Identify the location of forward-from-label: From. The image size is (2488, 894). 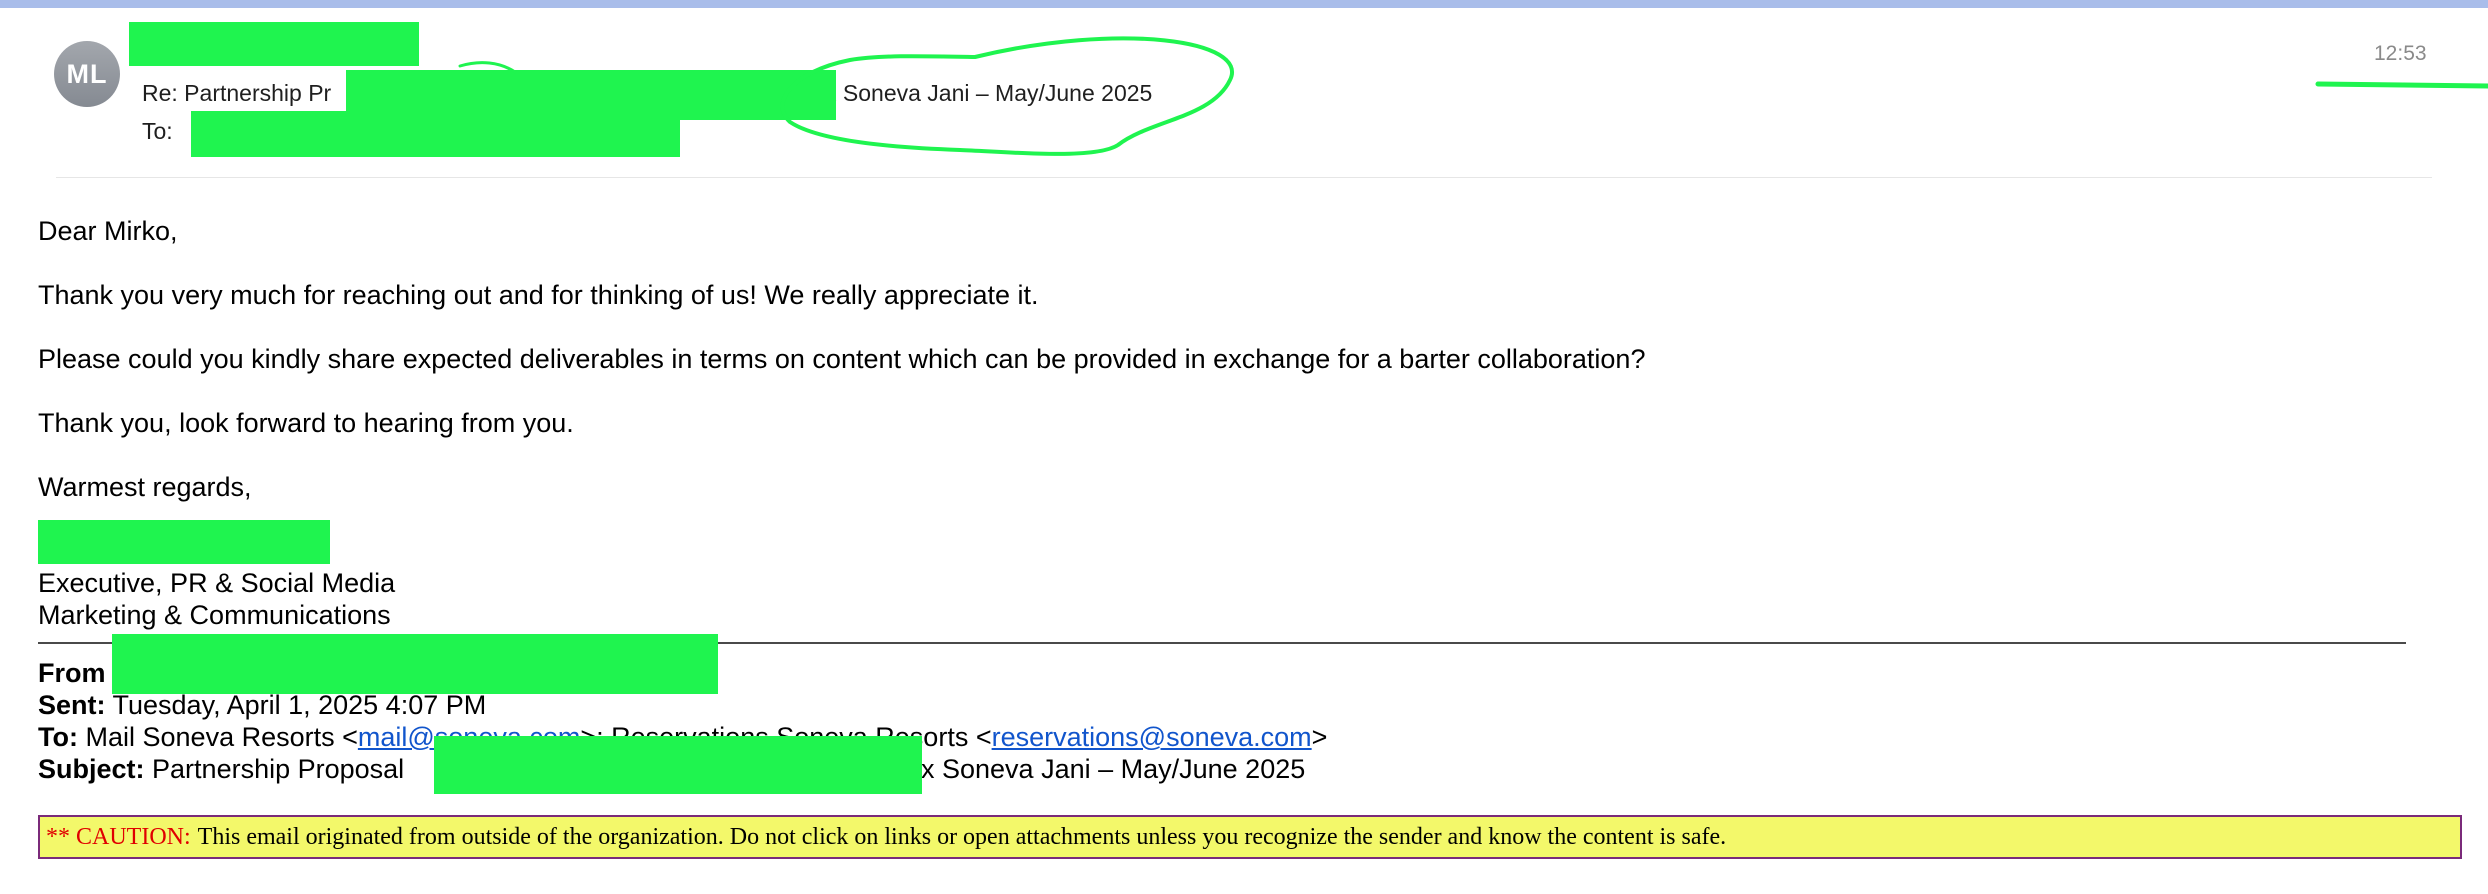
(72, 673).